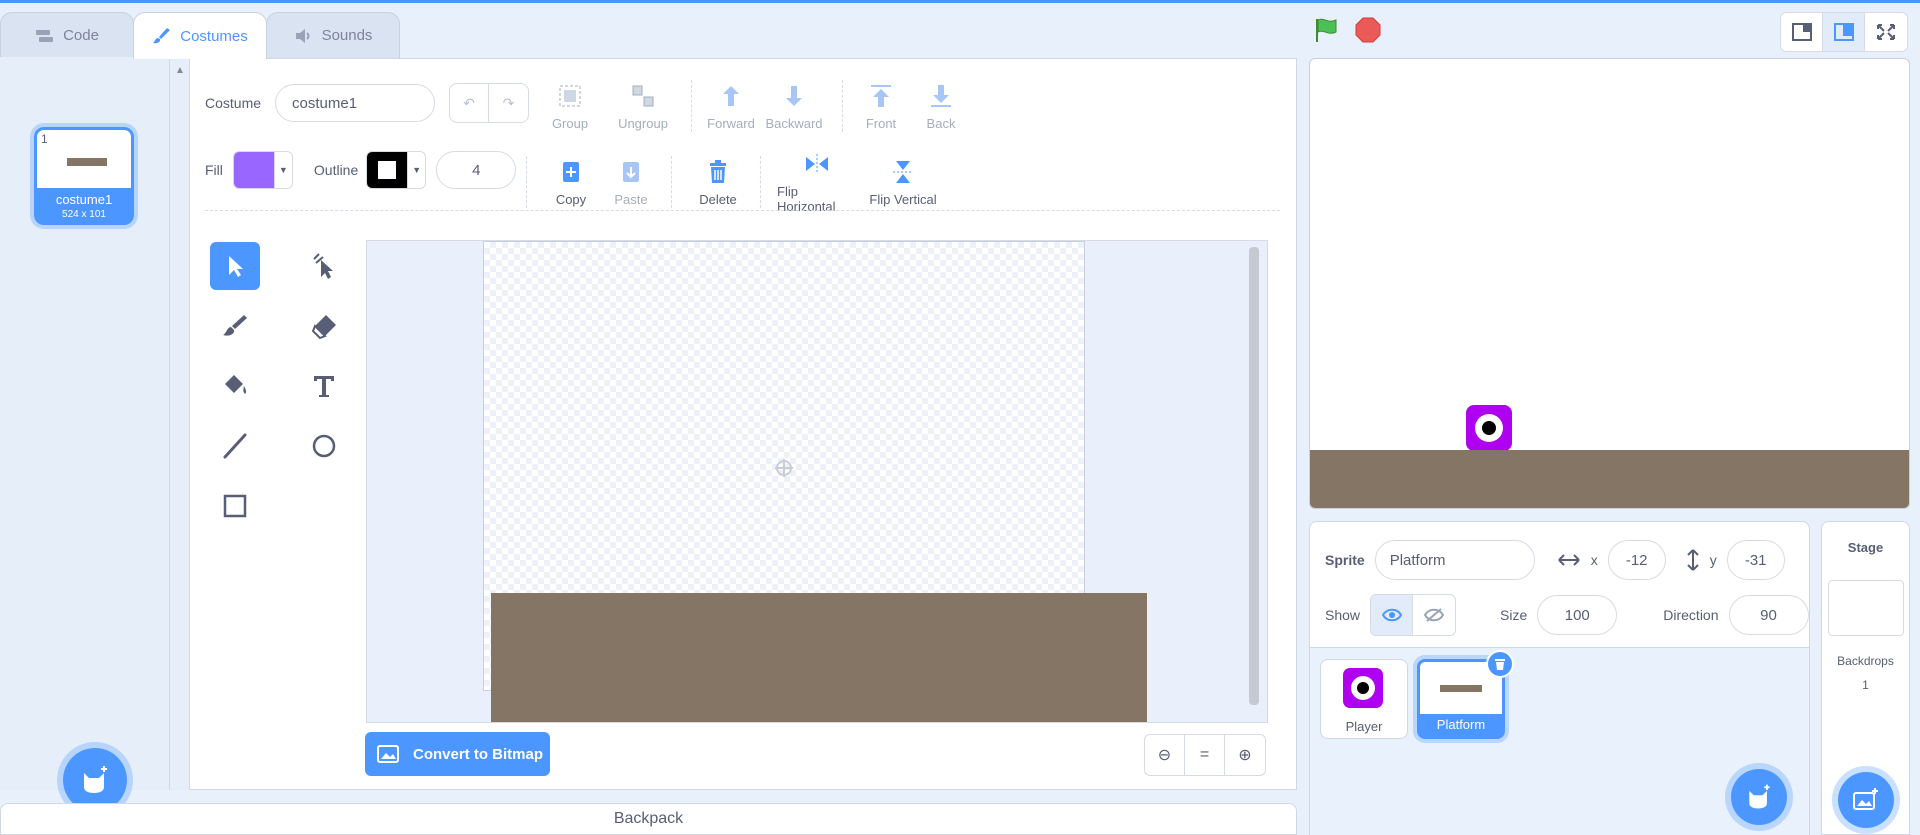  Describe the element at coordinates (631, 199) in the screenshot. I see `paste-label: Paste` at that location.